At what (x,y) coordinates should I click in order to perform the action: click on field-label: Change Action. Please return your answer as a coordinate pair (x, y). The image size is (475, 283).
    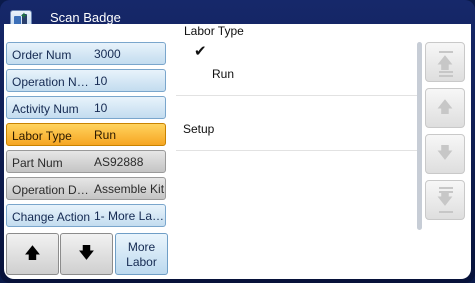
    Looking at the image, I should click on (51, 217).